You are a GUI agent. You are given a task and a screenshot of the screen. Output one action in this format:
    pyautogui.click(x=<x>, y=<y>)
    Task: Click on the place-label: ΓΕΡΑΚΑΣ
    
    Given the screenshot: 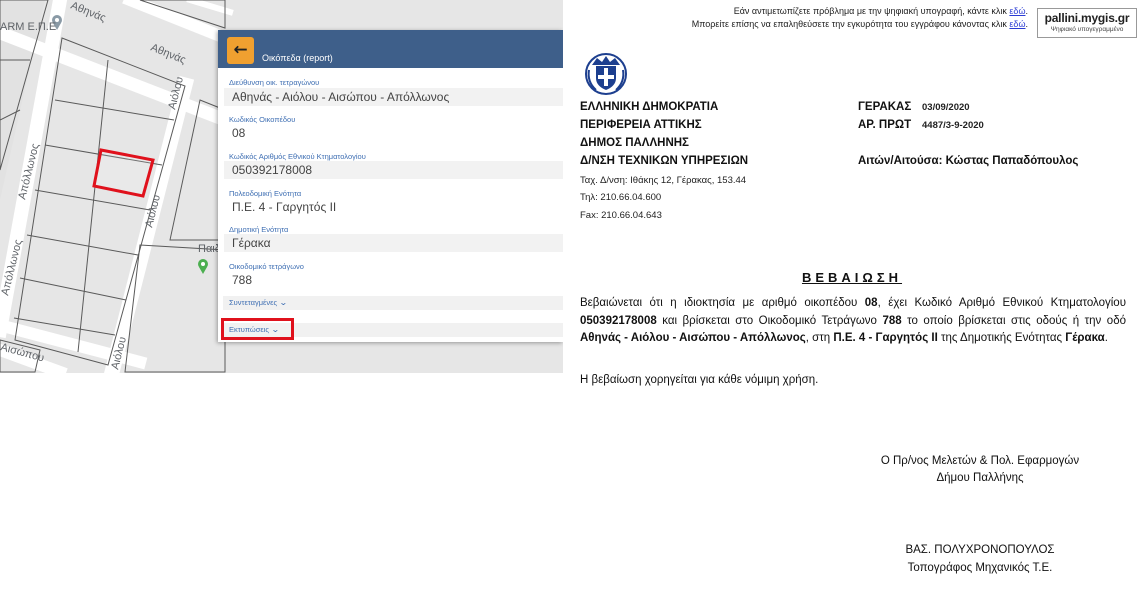 What is the action you would take?
    pyautogui.click(x=885, y=107)
    